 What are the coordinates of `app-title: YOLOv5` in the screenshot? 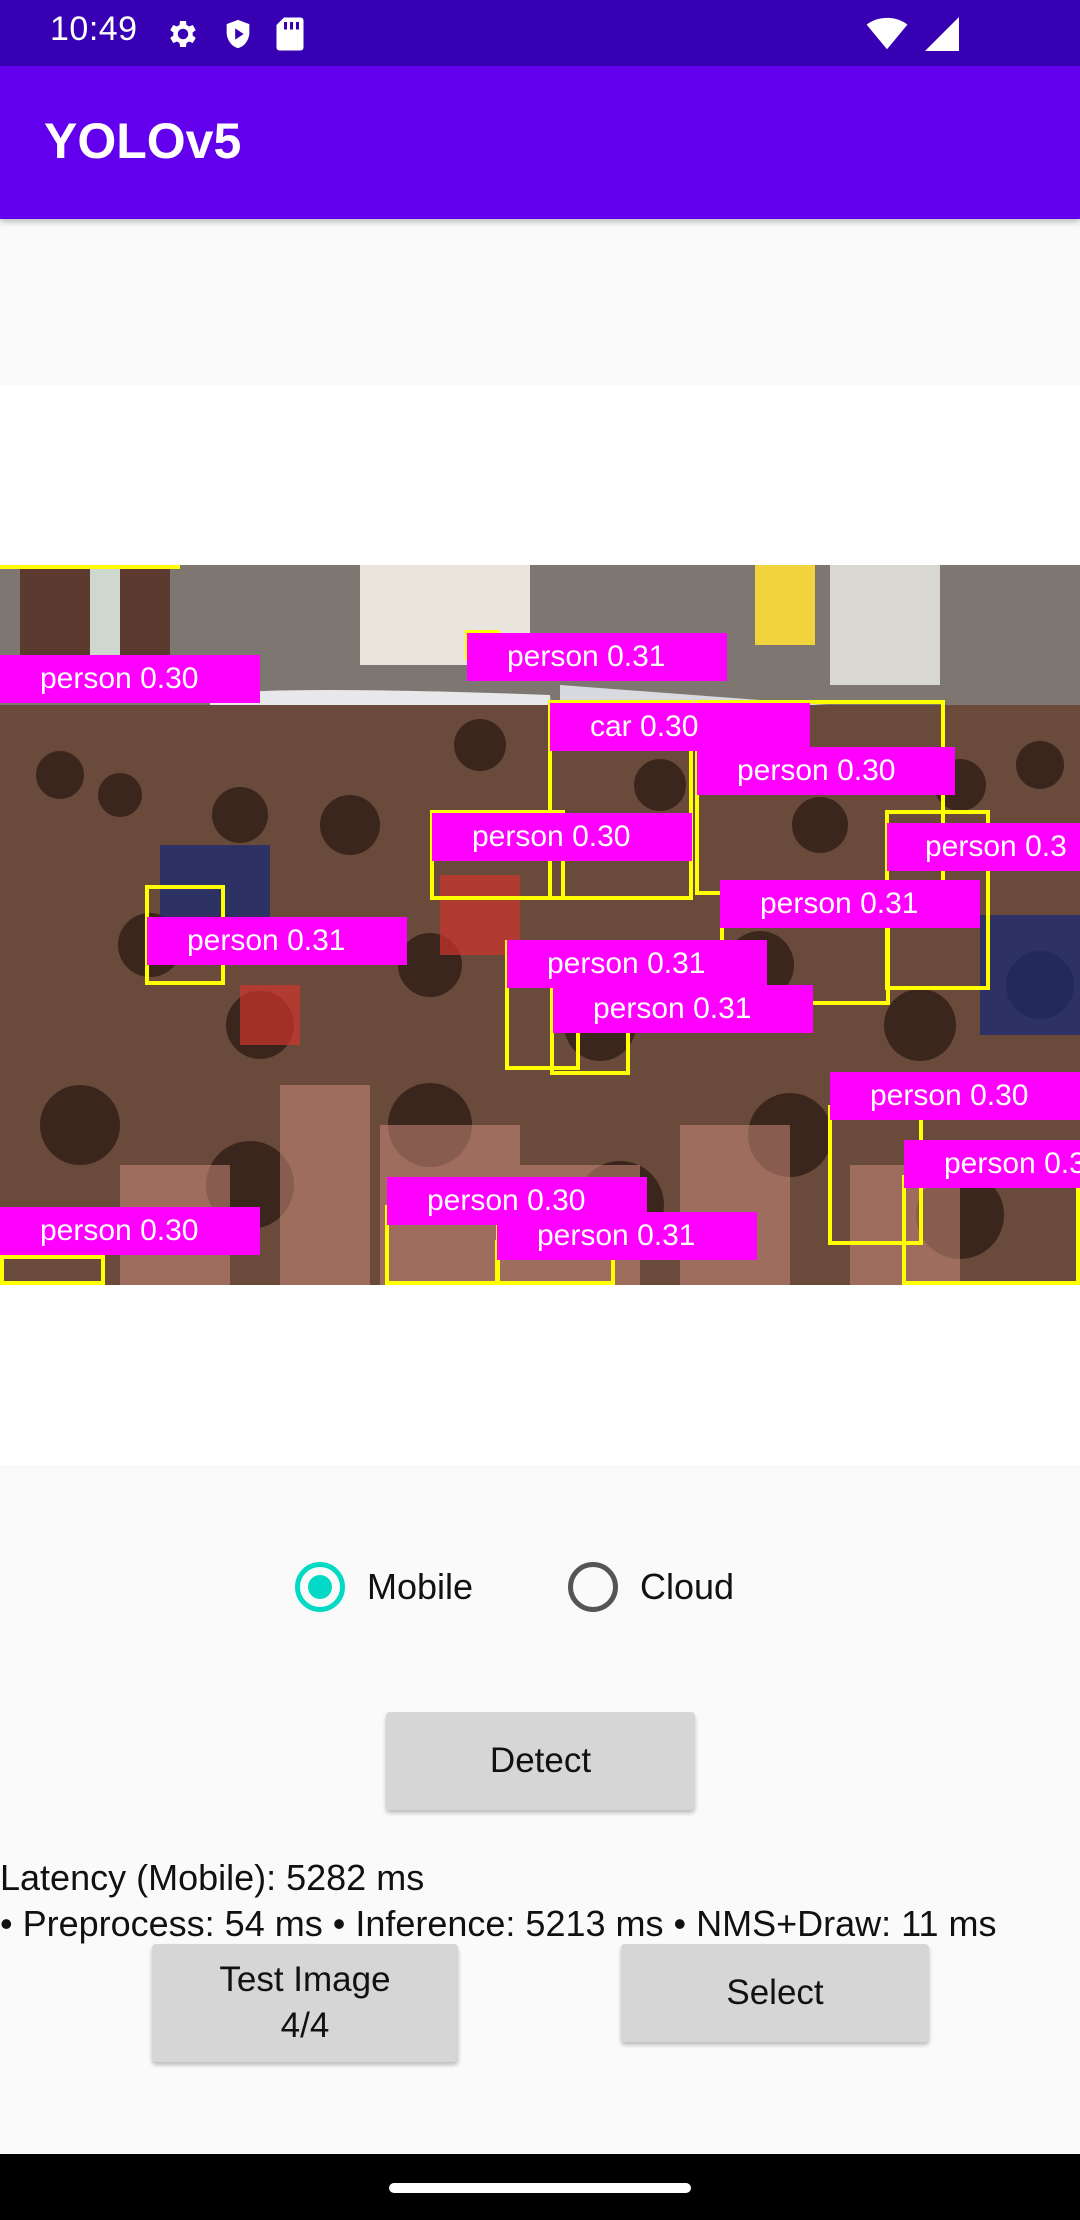 It's located at (143, 141).